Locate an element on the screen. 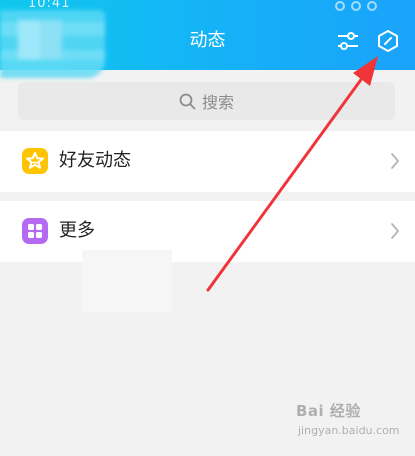 The width and height of the screenshot is (415, 456). faded-background-block is located at coordinates (127, 281).